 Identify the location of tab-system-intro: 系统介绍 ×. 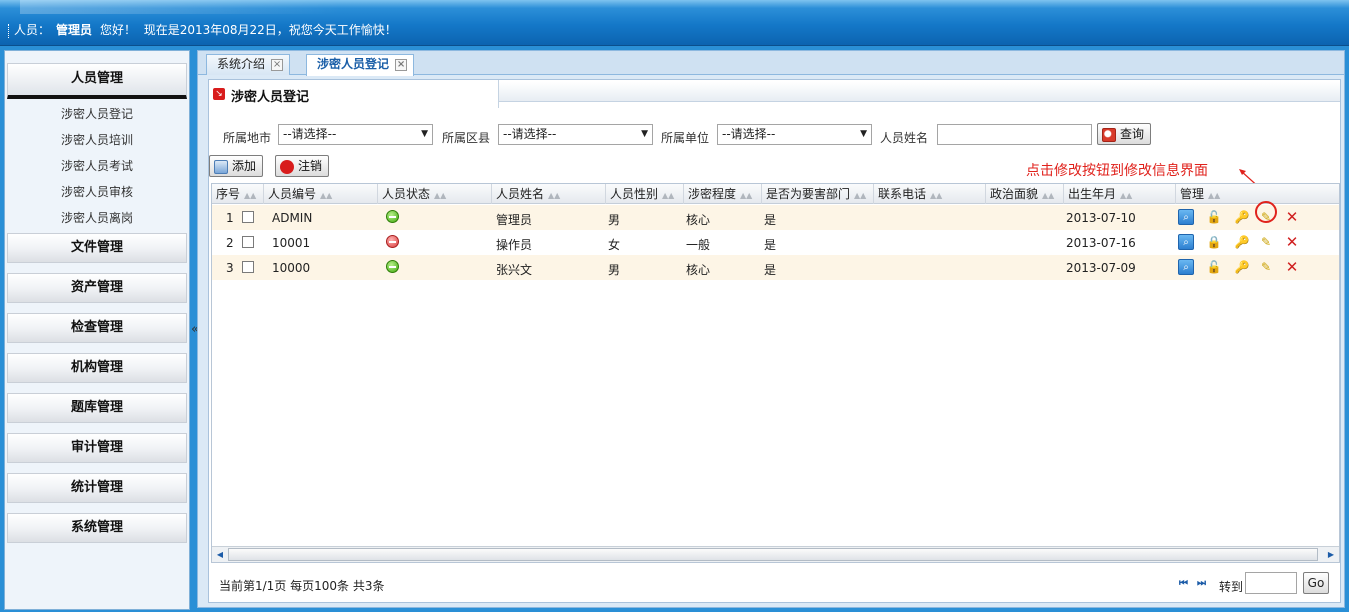
(248, 64).